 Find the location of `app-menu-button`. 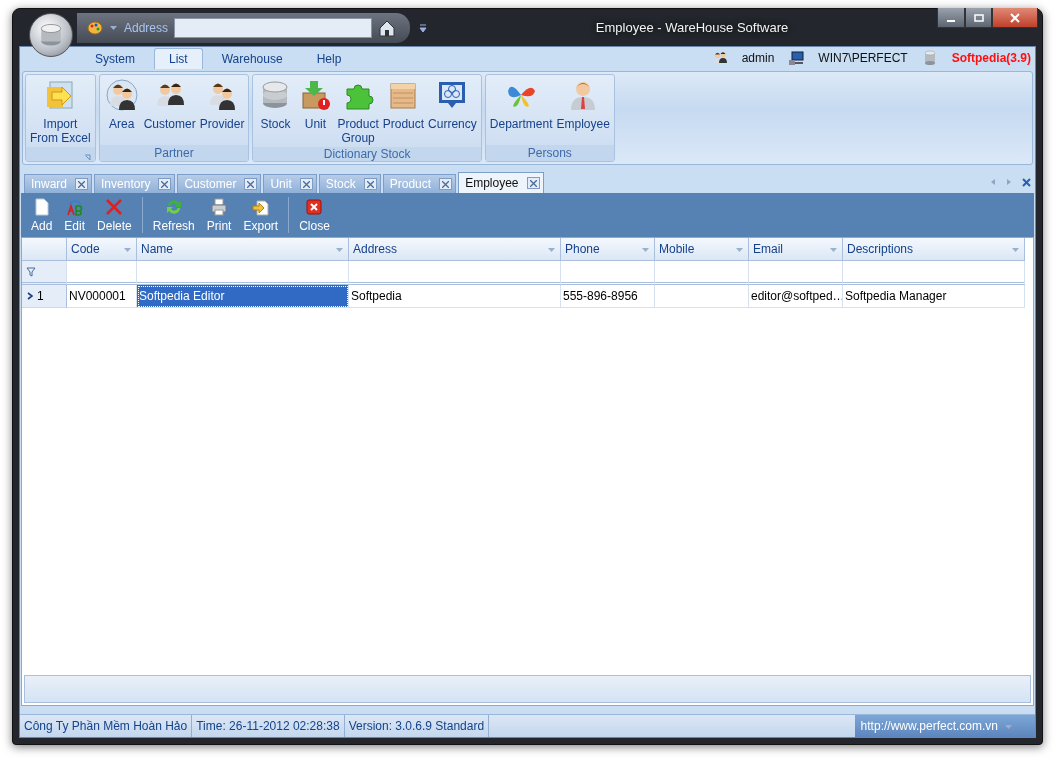

app-menu-button is located at coordinates (51, 35).